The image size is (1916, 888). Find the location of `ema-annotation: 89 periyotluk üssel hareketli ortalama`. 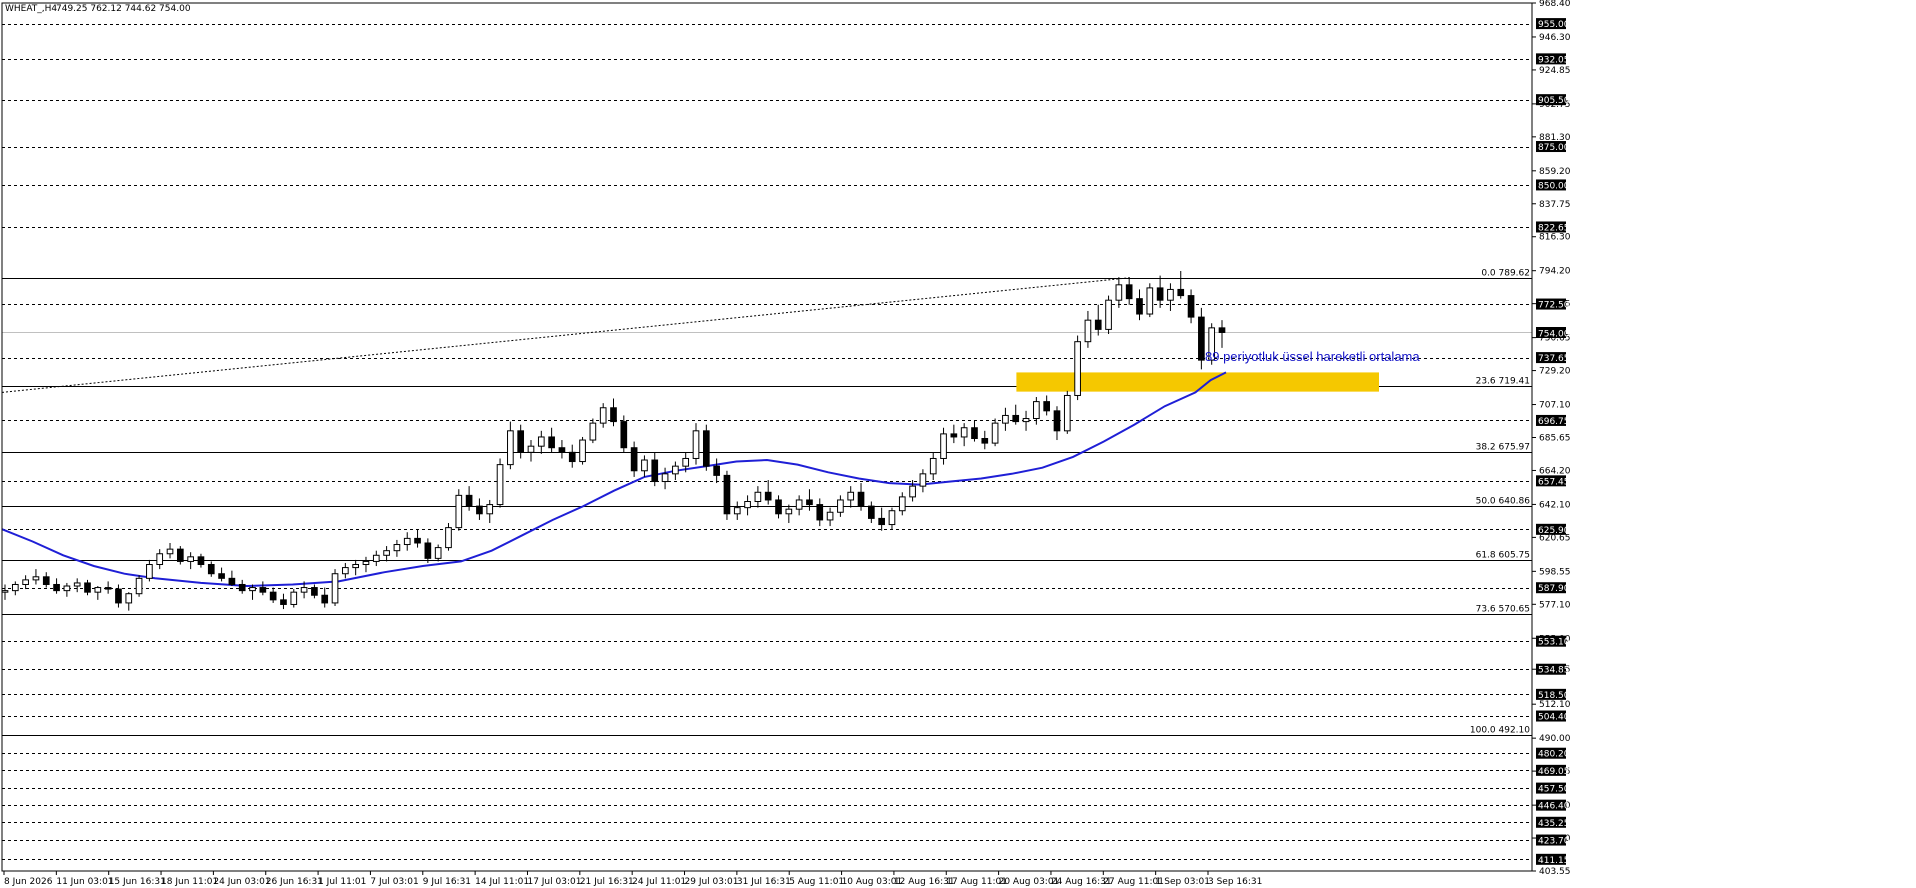

ema-annotation: 89 periyotluk üssel hareketli ortalama is located at coordinates (1312, 356).